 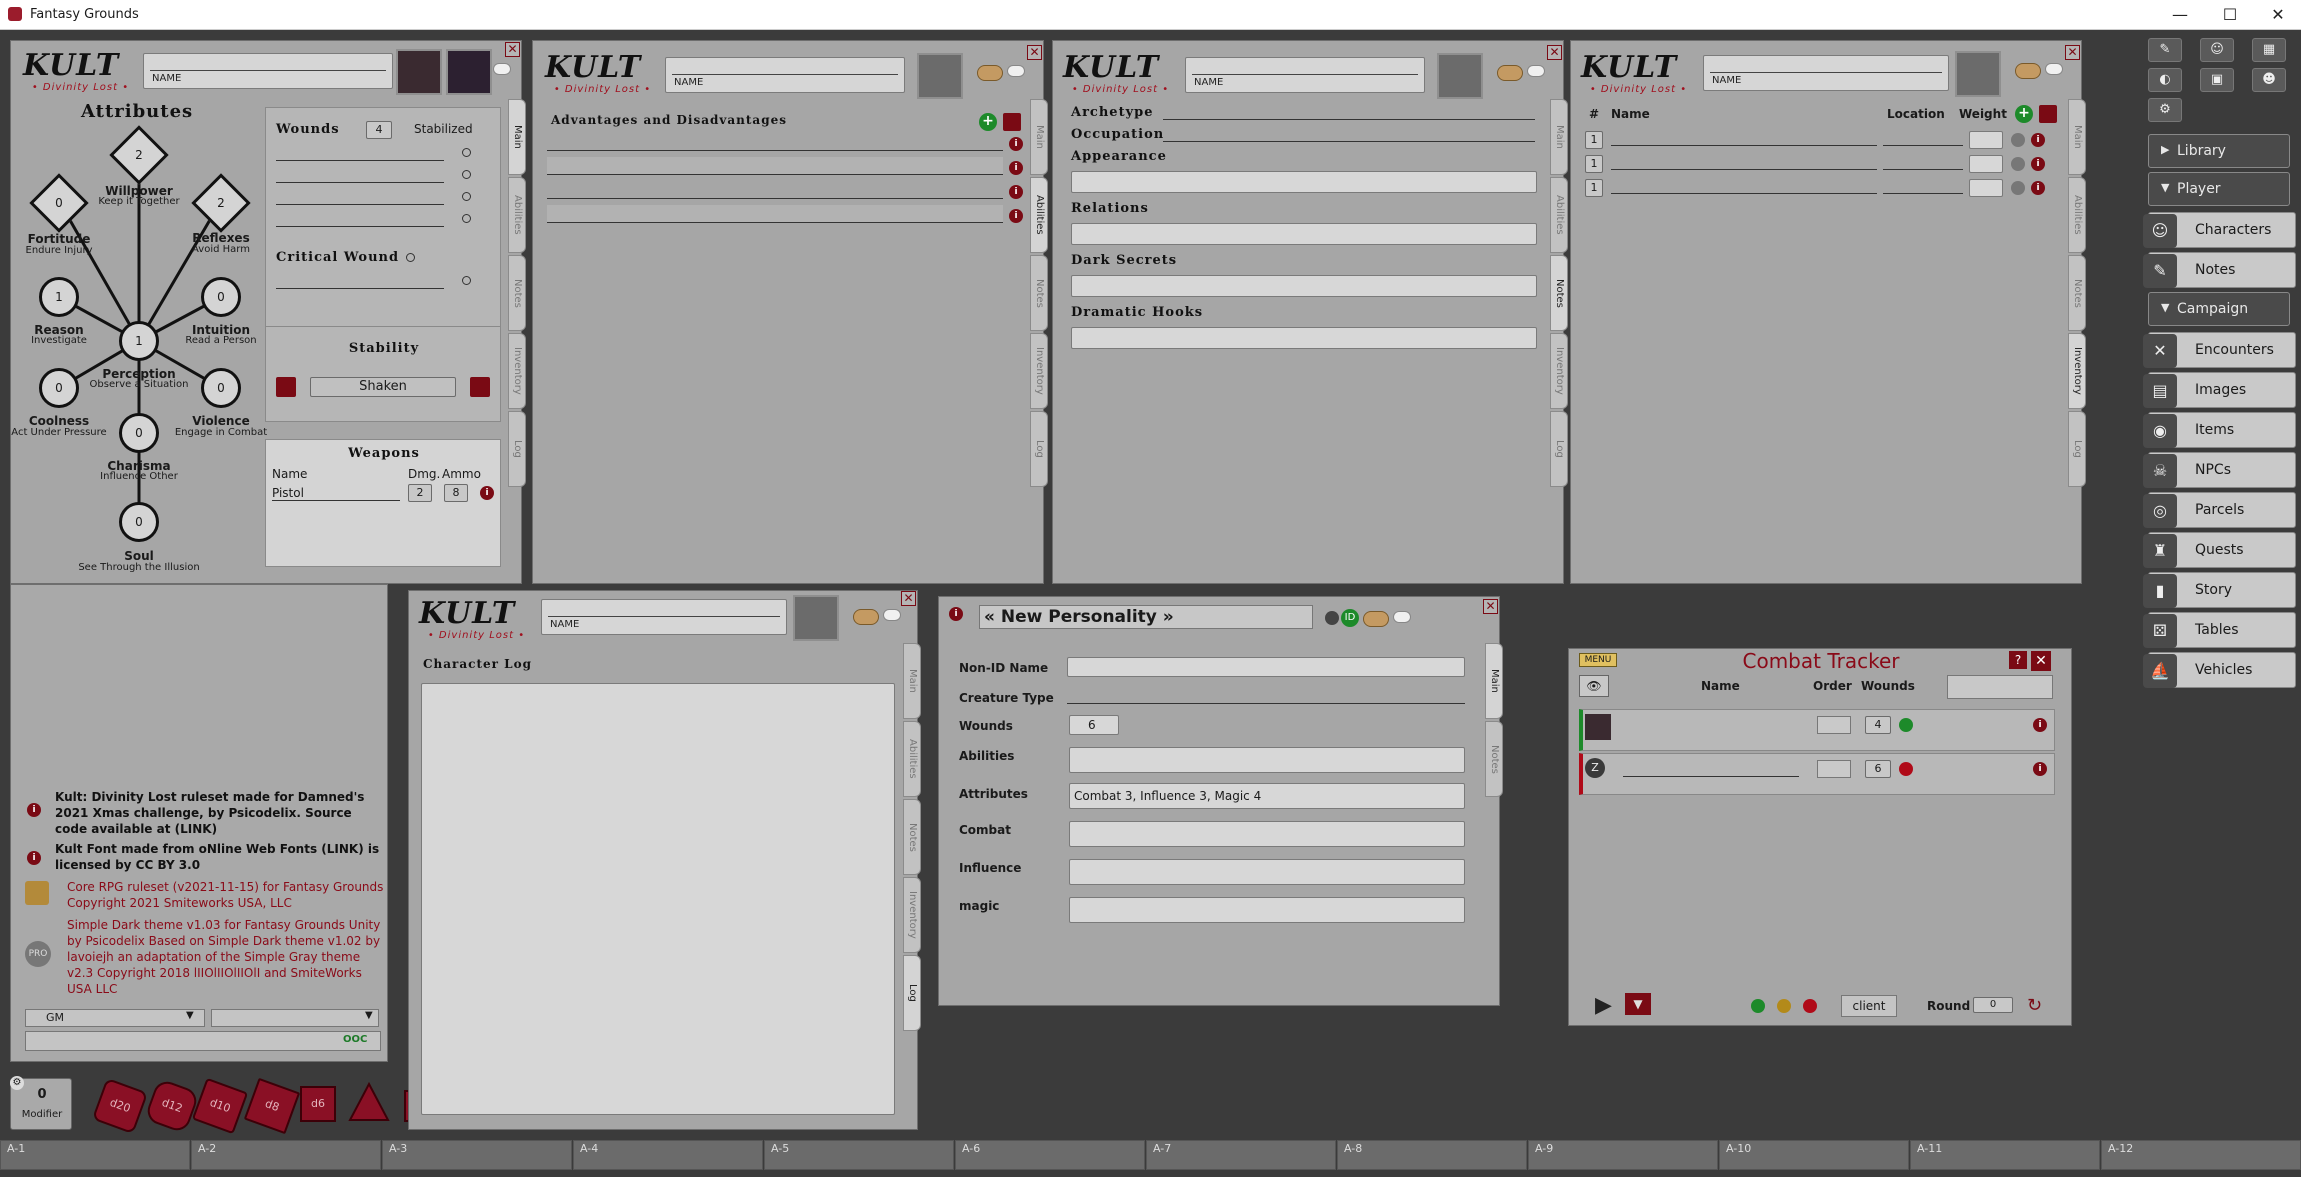 I want to click on d10-die-icon: d10, so click(x=220, y=1106).